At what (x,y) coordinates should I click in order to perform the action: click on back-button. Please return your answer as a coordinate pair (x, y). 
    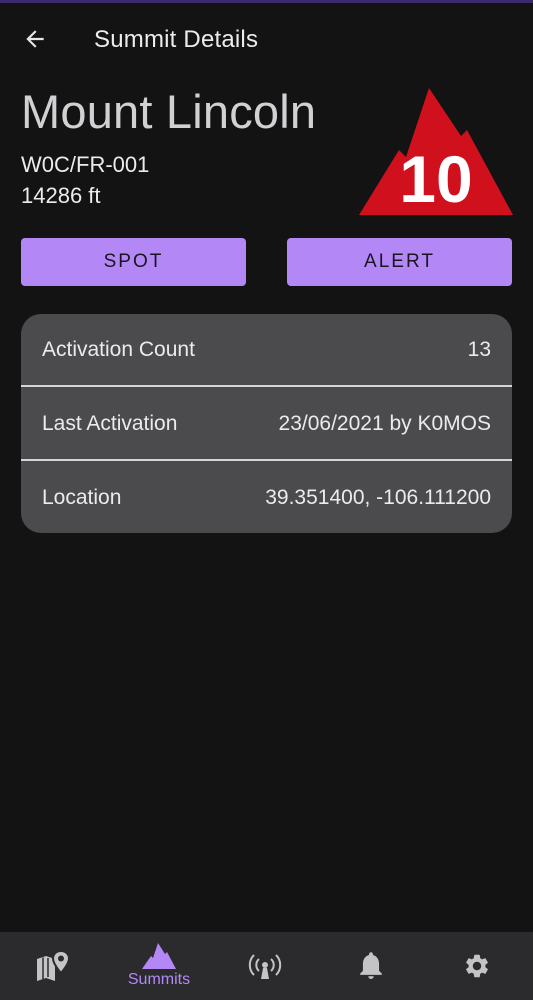
    Looking at the image, I should click on (35, 39).